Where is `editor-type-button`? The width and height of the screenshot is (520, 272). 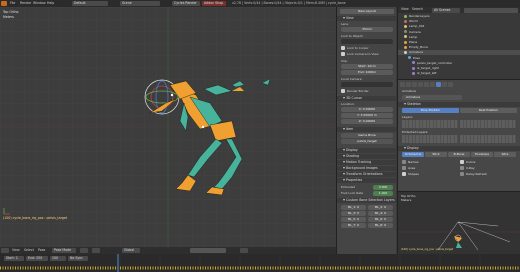 editor-type-button is located at coordinates (5, 250).